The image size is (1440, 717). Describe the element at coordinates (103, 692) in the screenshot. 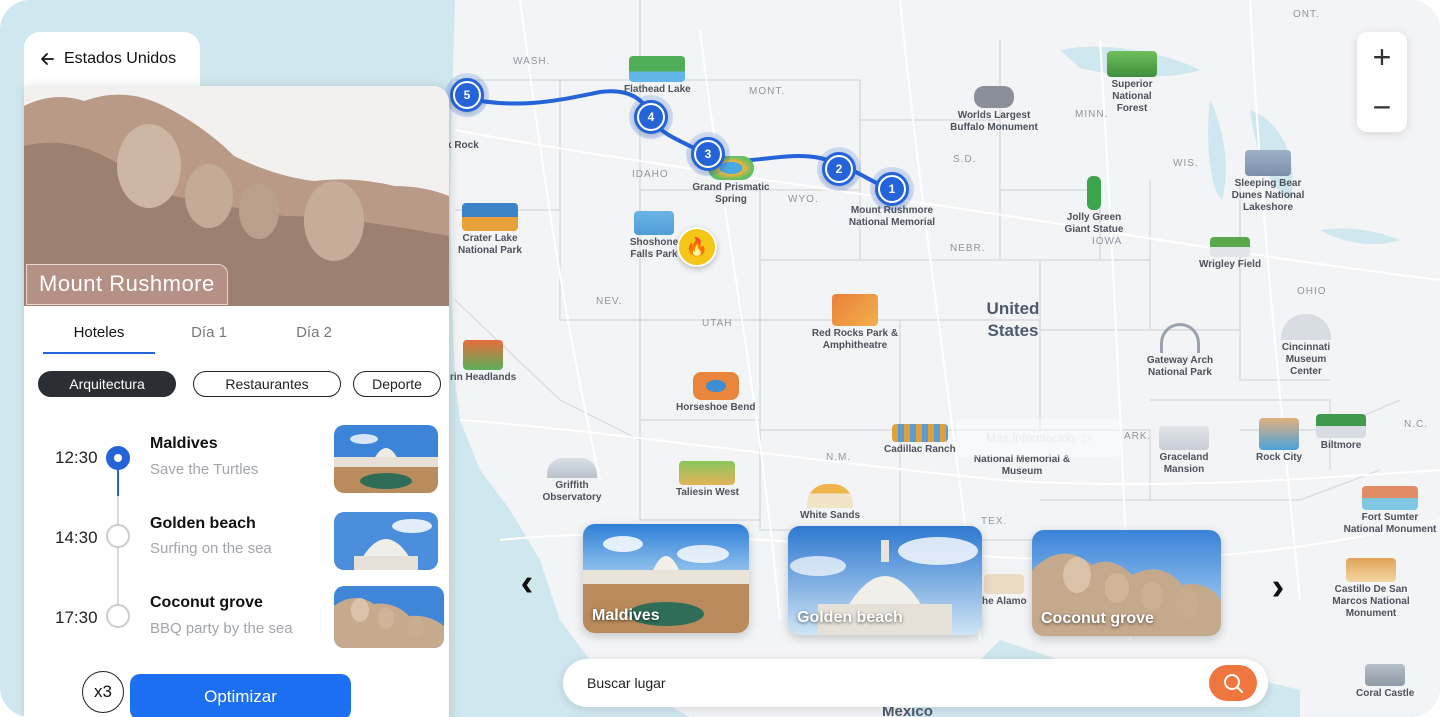

I see `multiplier-badge: x3` at that location.